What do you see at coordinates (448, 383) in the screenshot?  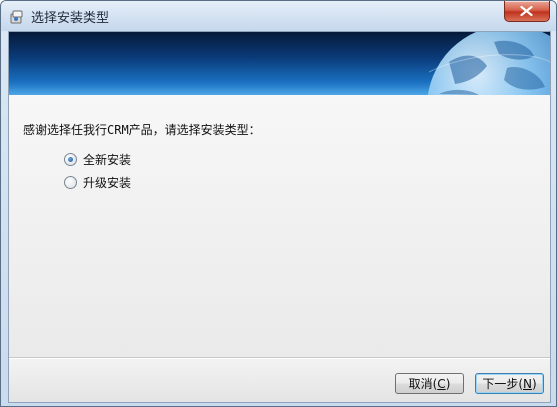 I see `cancel-button-suffix: )` at bounding box center [448, 383].